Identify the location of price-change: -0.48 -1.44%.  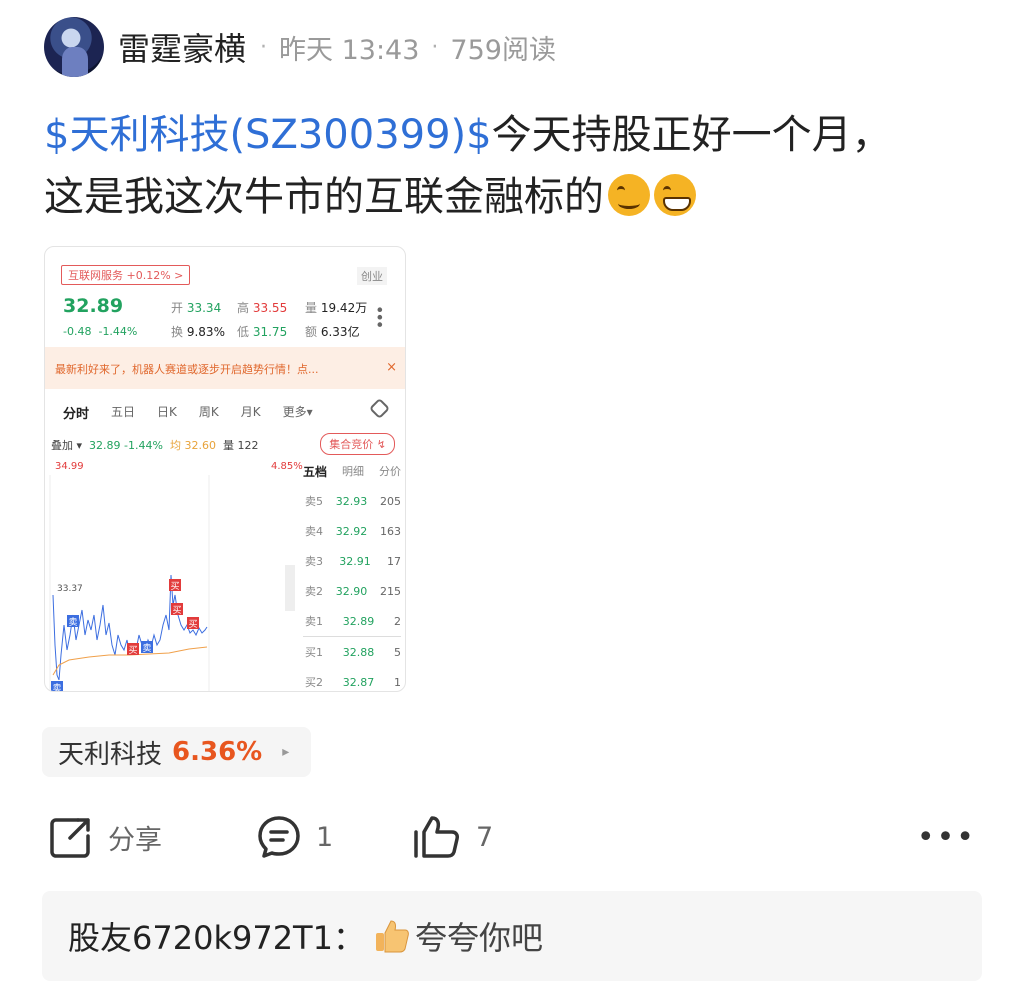
(100, 331).